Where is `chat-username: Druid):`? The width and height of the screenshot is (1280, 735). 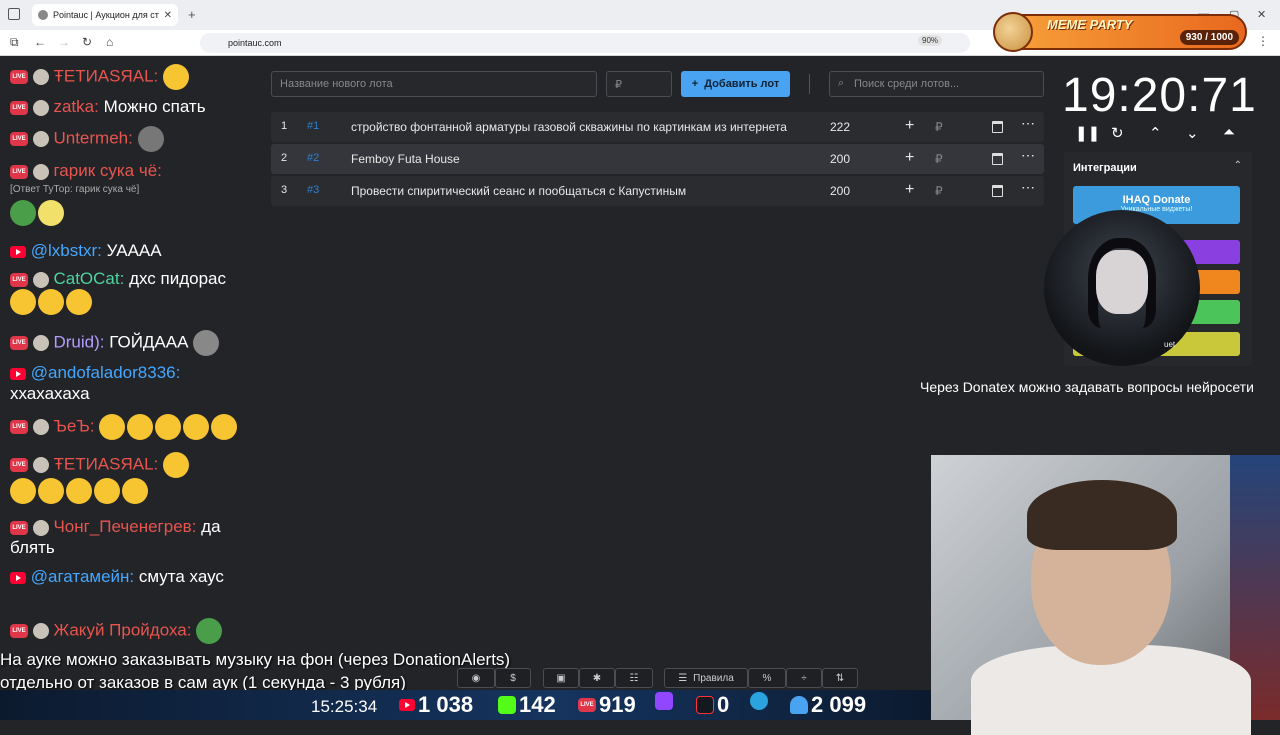
chat-username: Druid): is located at coordinates (79, 342).